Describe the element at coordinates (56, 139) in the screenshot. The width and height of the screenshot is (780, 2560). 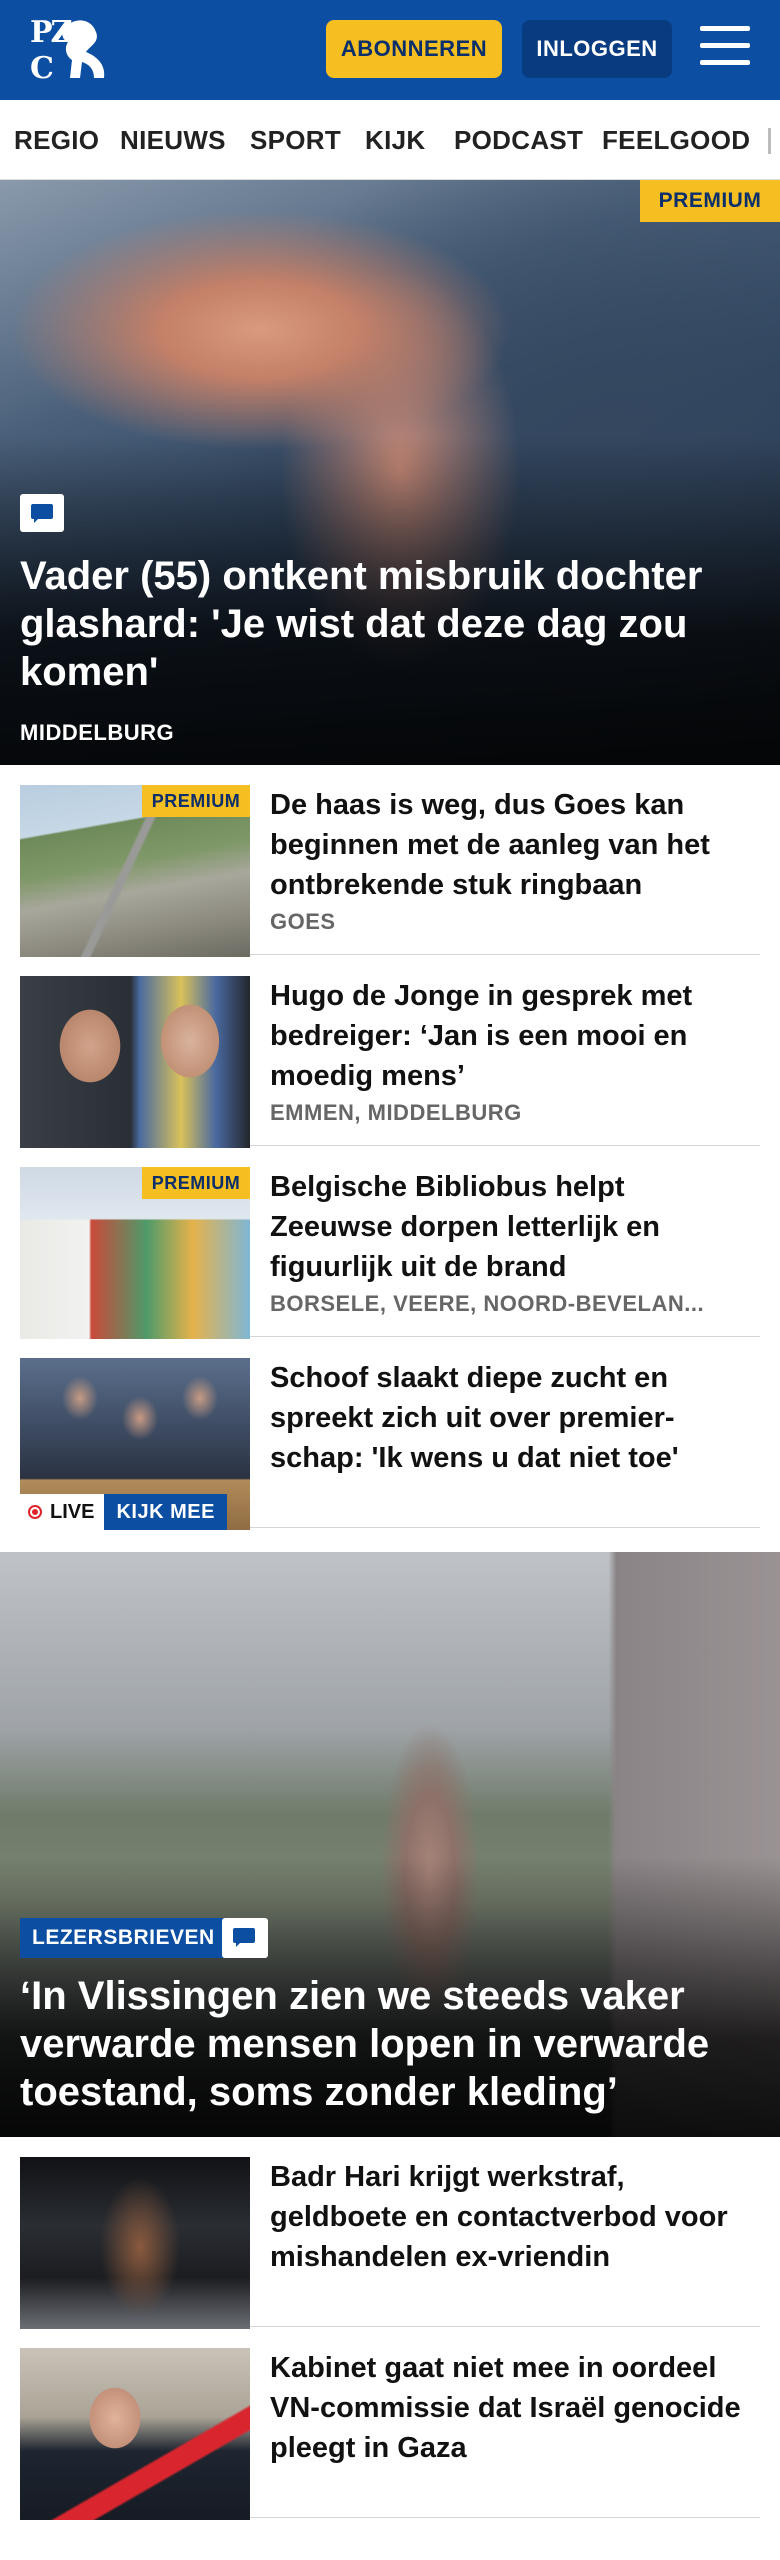
I see `nav-item-regio: REGIO` at that location.